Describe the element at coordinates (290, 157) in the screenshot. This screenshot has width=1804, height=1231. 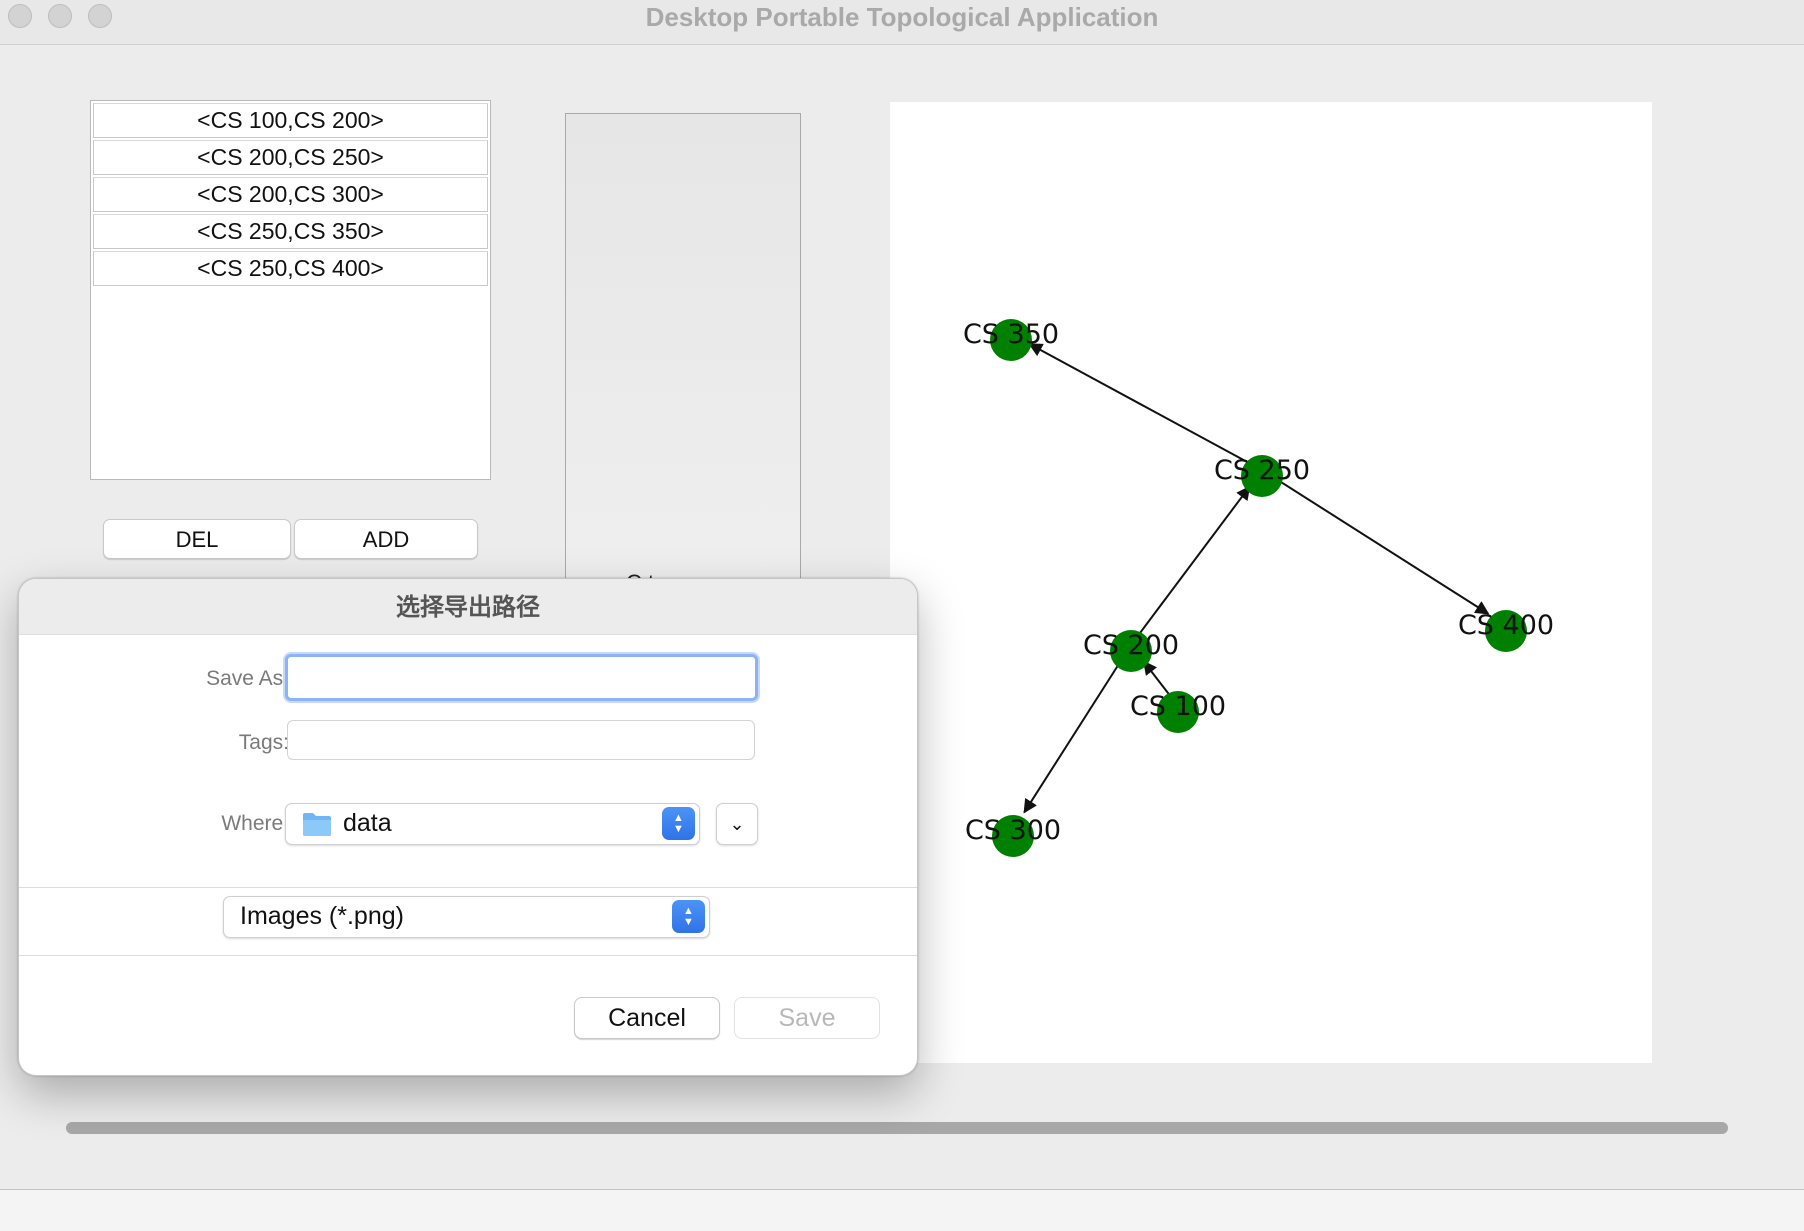
I see `list-item: <CS 200,CS 250>` at that location.